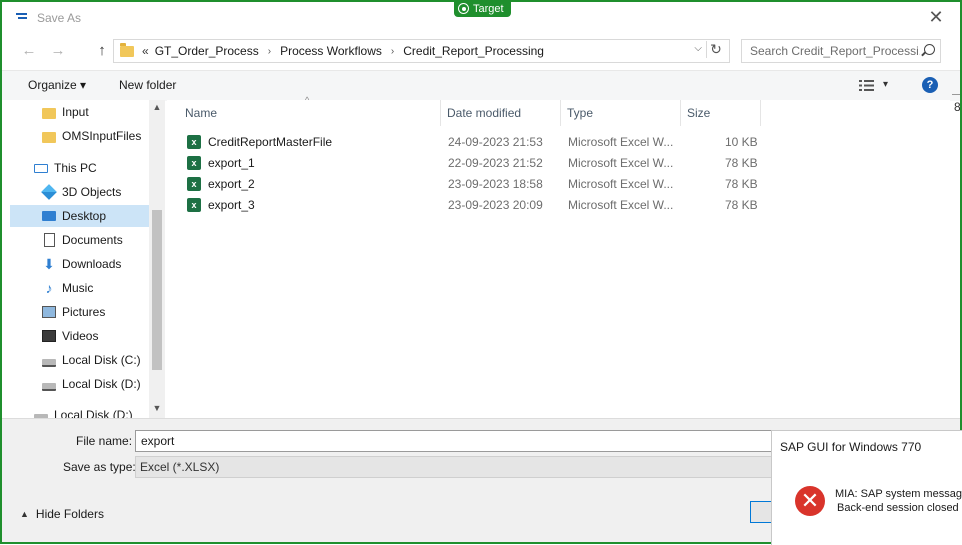 The width and height of the screenshot is (962, 545). Describe the element at coordinates (84, 216) in the screenshot. I see `sidebar-item-label: Desktop` at that location.